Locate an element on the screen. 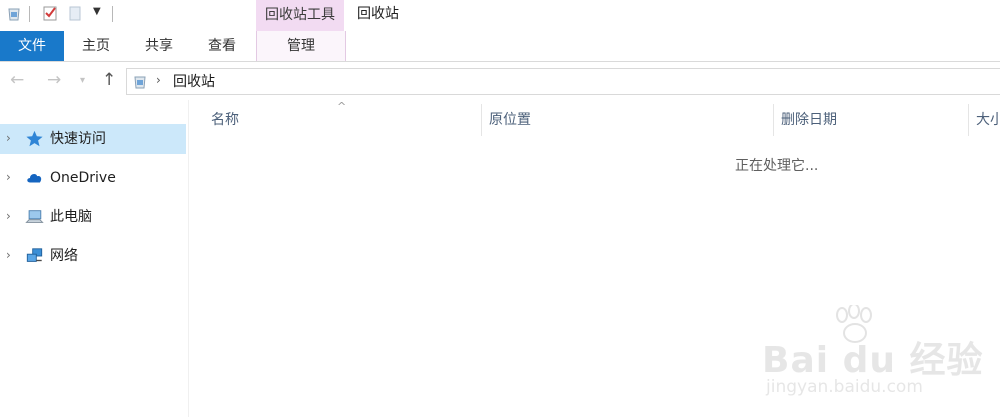 The image size is (1000, 417). nav-item-quick-access: › 快速访问 is located at coordinates (93, 139).